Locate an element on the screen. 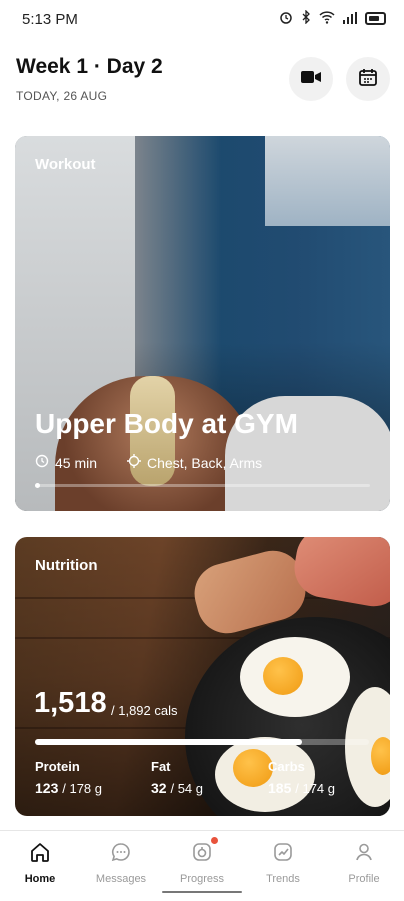  status-time: 5:13 PM is located at coordinates (50, 19).